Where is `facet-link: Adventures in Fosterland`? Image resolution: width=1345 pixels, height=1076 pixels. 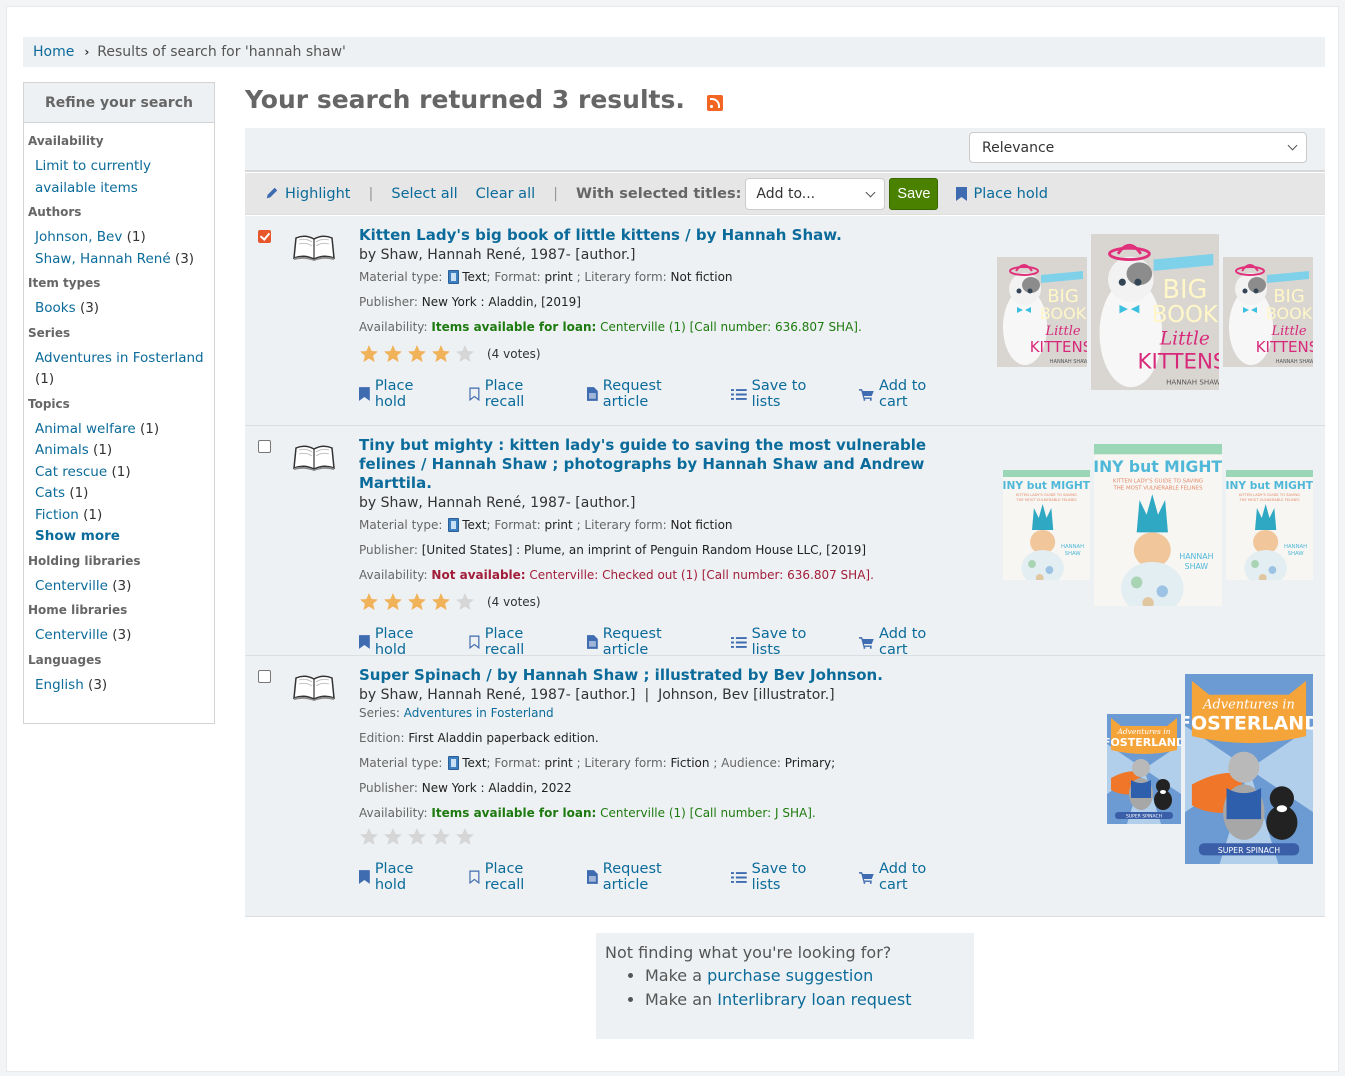 facet-link: Adventures in Fosterland is located at coordinates (119, 358).